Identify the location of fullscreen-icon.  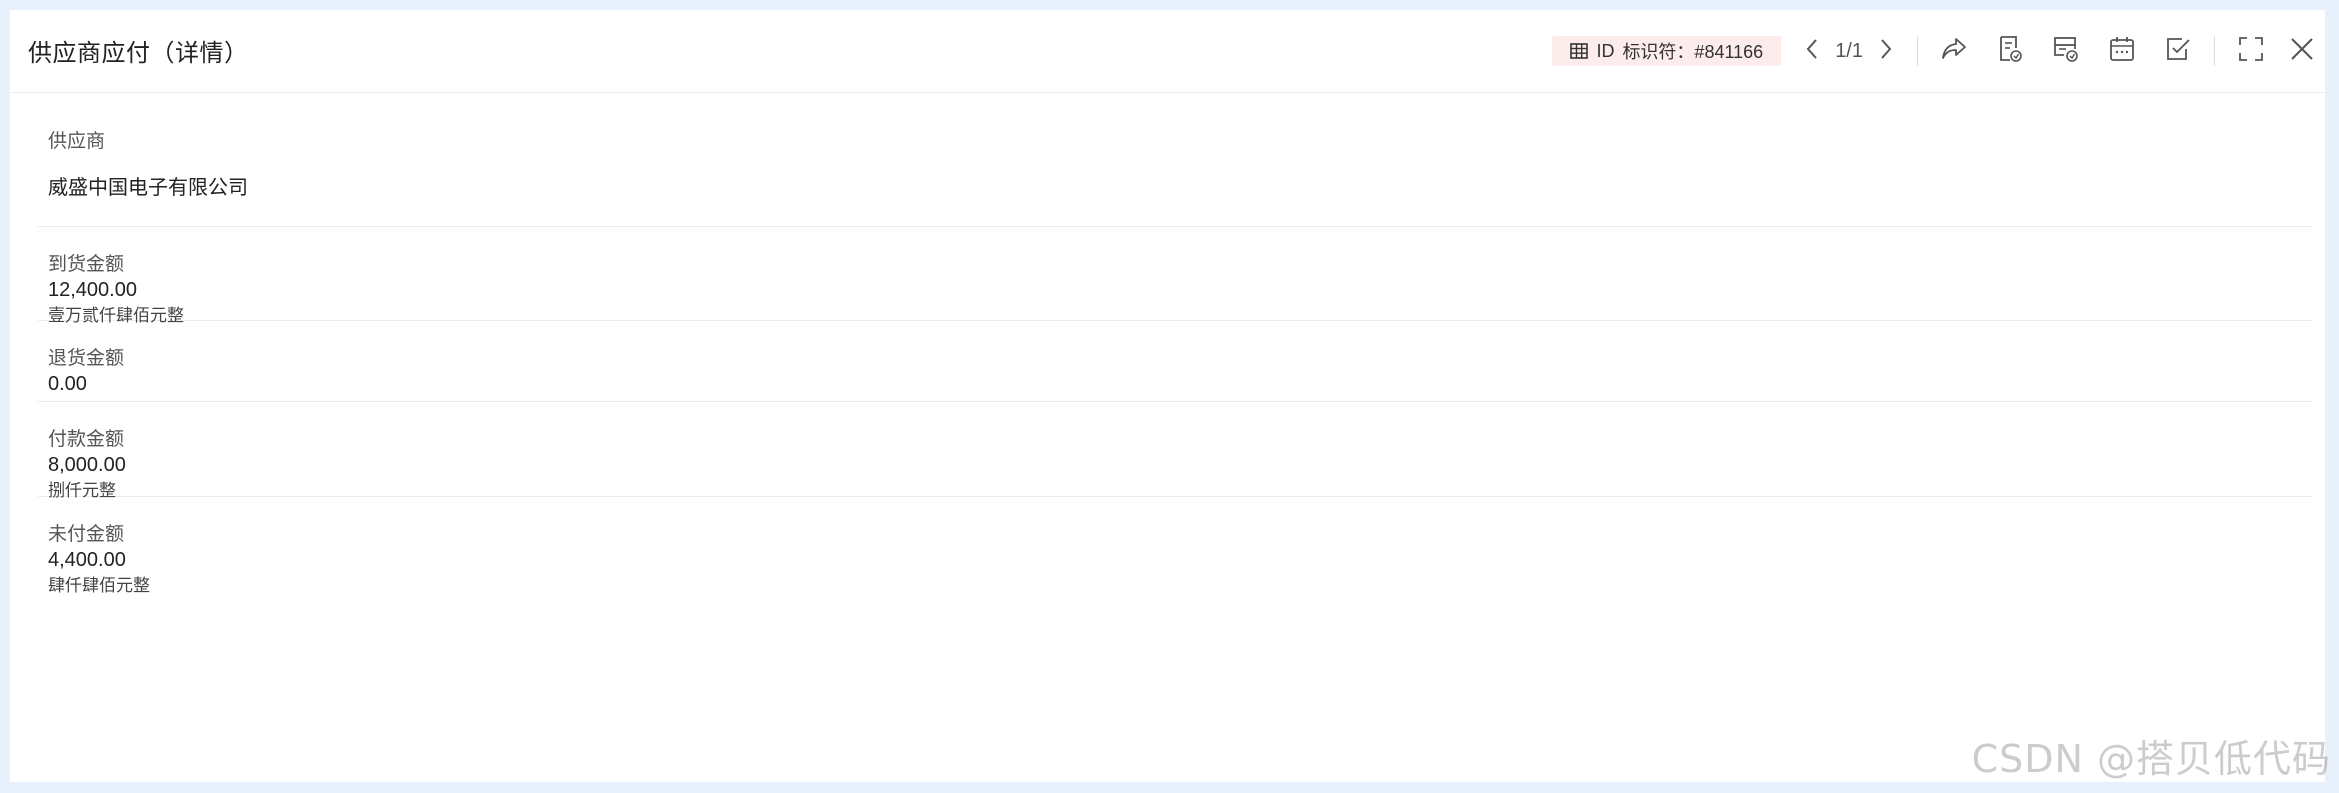
(2251, 51).